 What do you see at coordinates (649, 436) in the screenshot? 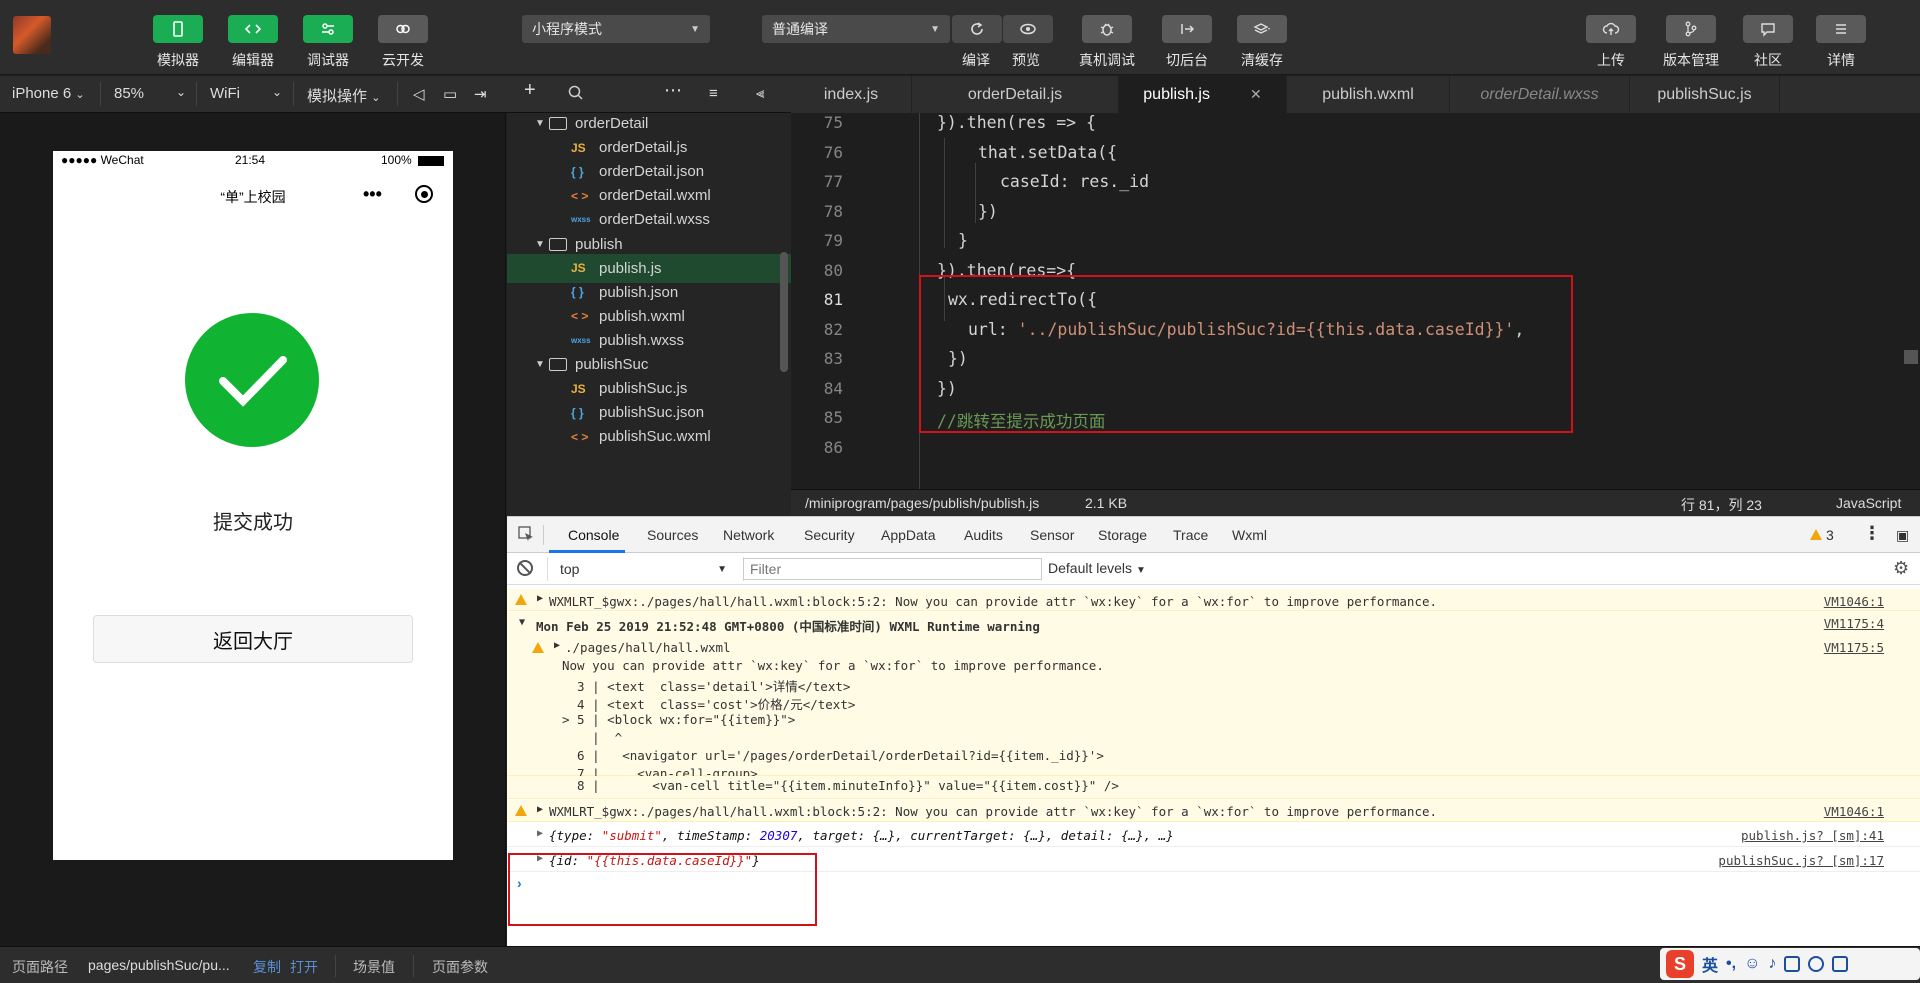
I see `tree-file: < > publishSuc.wxml` at bounding box center [649, 436].